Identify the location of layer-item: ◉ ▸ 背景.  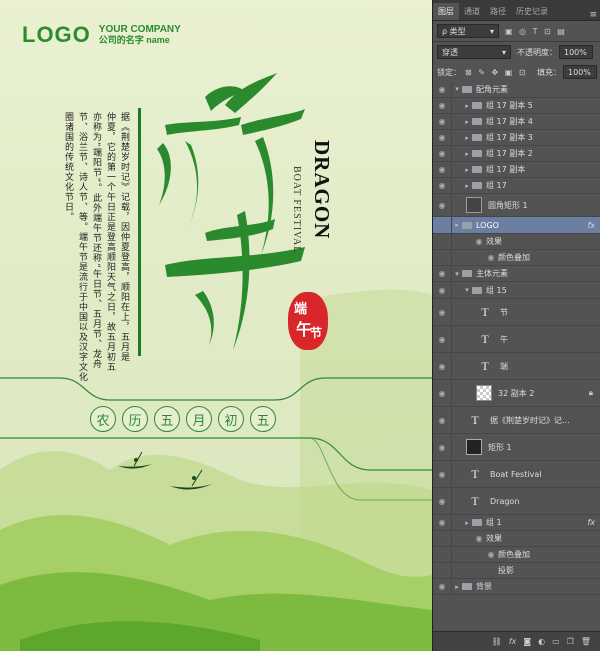
(516, 587).